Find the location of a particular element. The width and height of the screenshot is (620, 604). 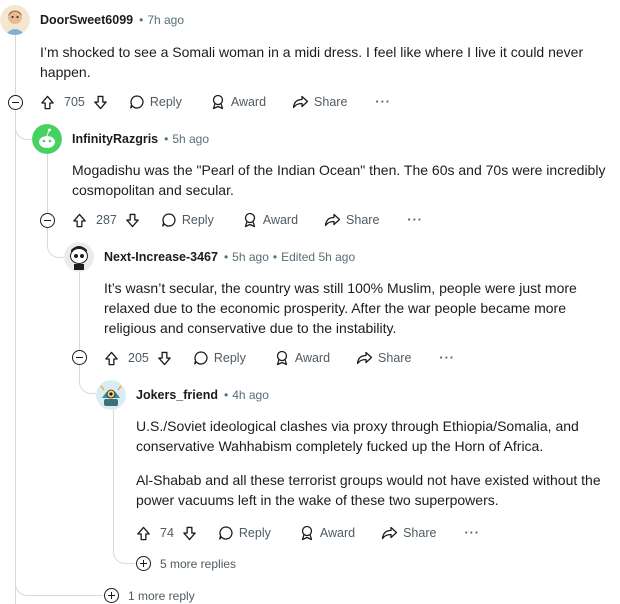

thread-elbow-outer-more is located at coordinates (59, 588).